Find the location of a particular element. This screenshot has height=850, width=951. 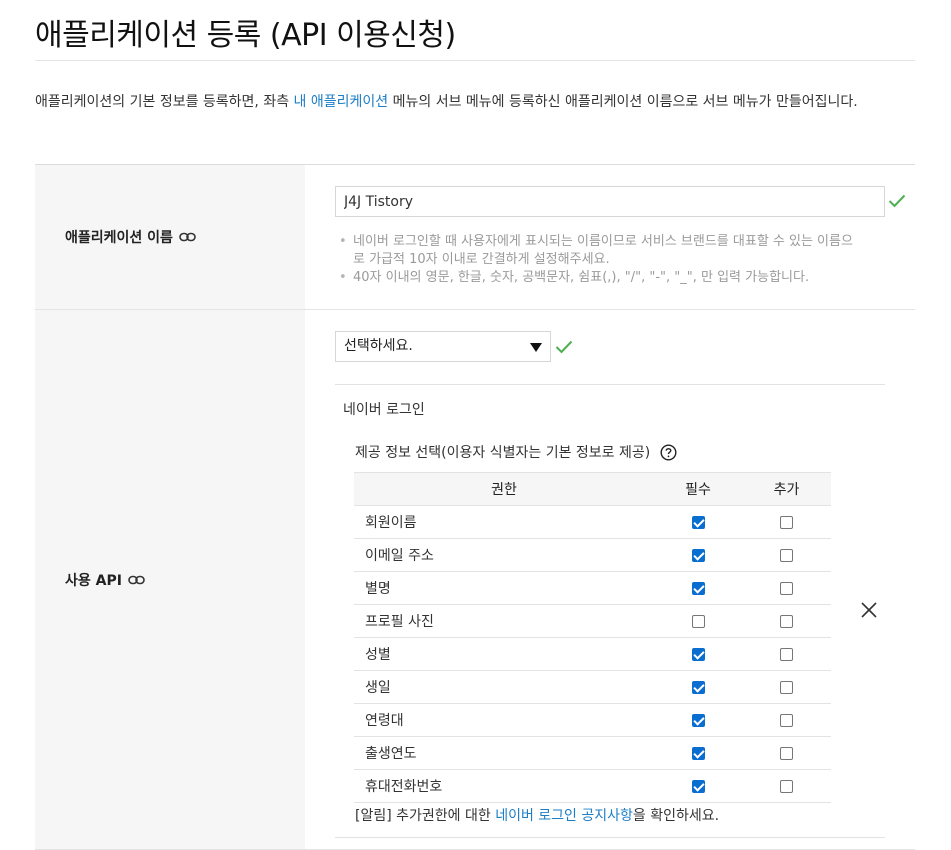

permission-name: 생일 is located at coordinates (504, 687).